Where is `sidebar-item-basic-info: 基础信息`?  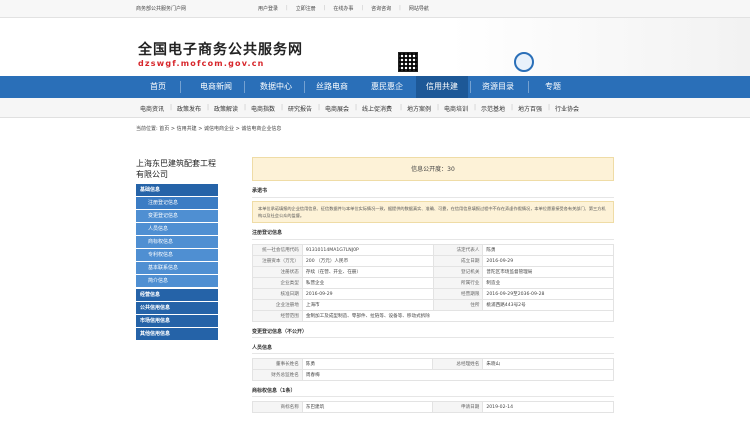
sidebar-item-basic-info: 基础信息 is located at coordinates (177, 190).